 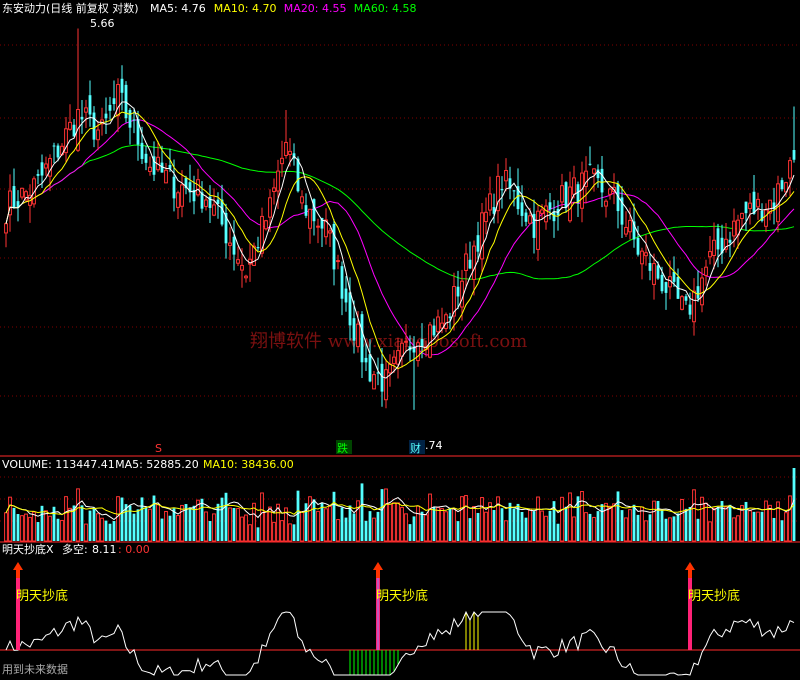 What do you see at coordinates (42, 596) in the screenshot?
I see `signal-label: 明天抄底` at bounding box center [42, 596].